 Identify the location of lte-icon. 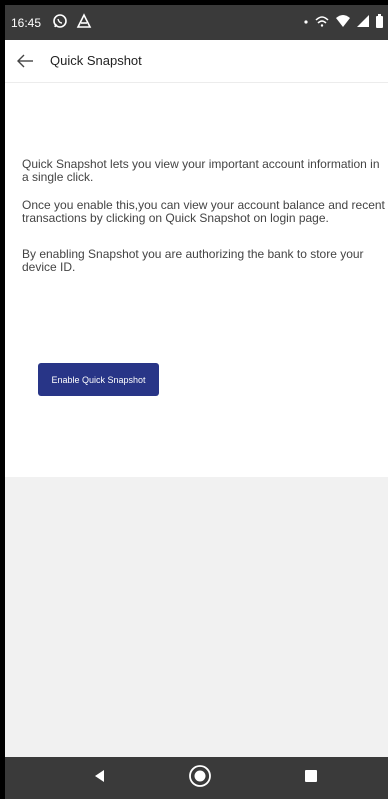
(322, 22).